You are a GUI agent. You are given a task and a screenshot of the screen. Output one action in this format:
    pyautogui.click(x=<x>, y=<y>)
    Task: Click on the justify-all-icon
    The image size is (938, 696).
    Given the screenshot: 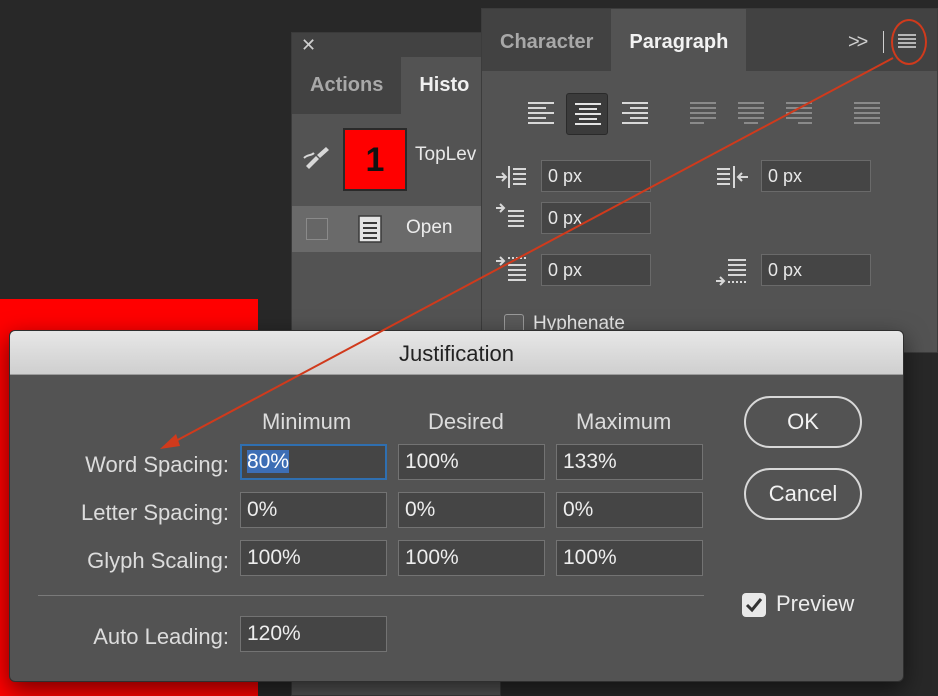 What is the action you would take?
    pyautogui.click(x=867, y=113)
    